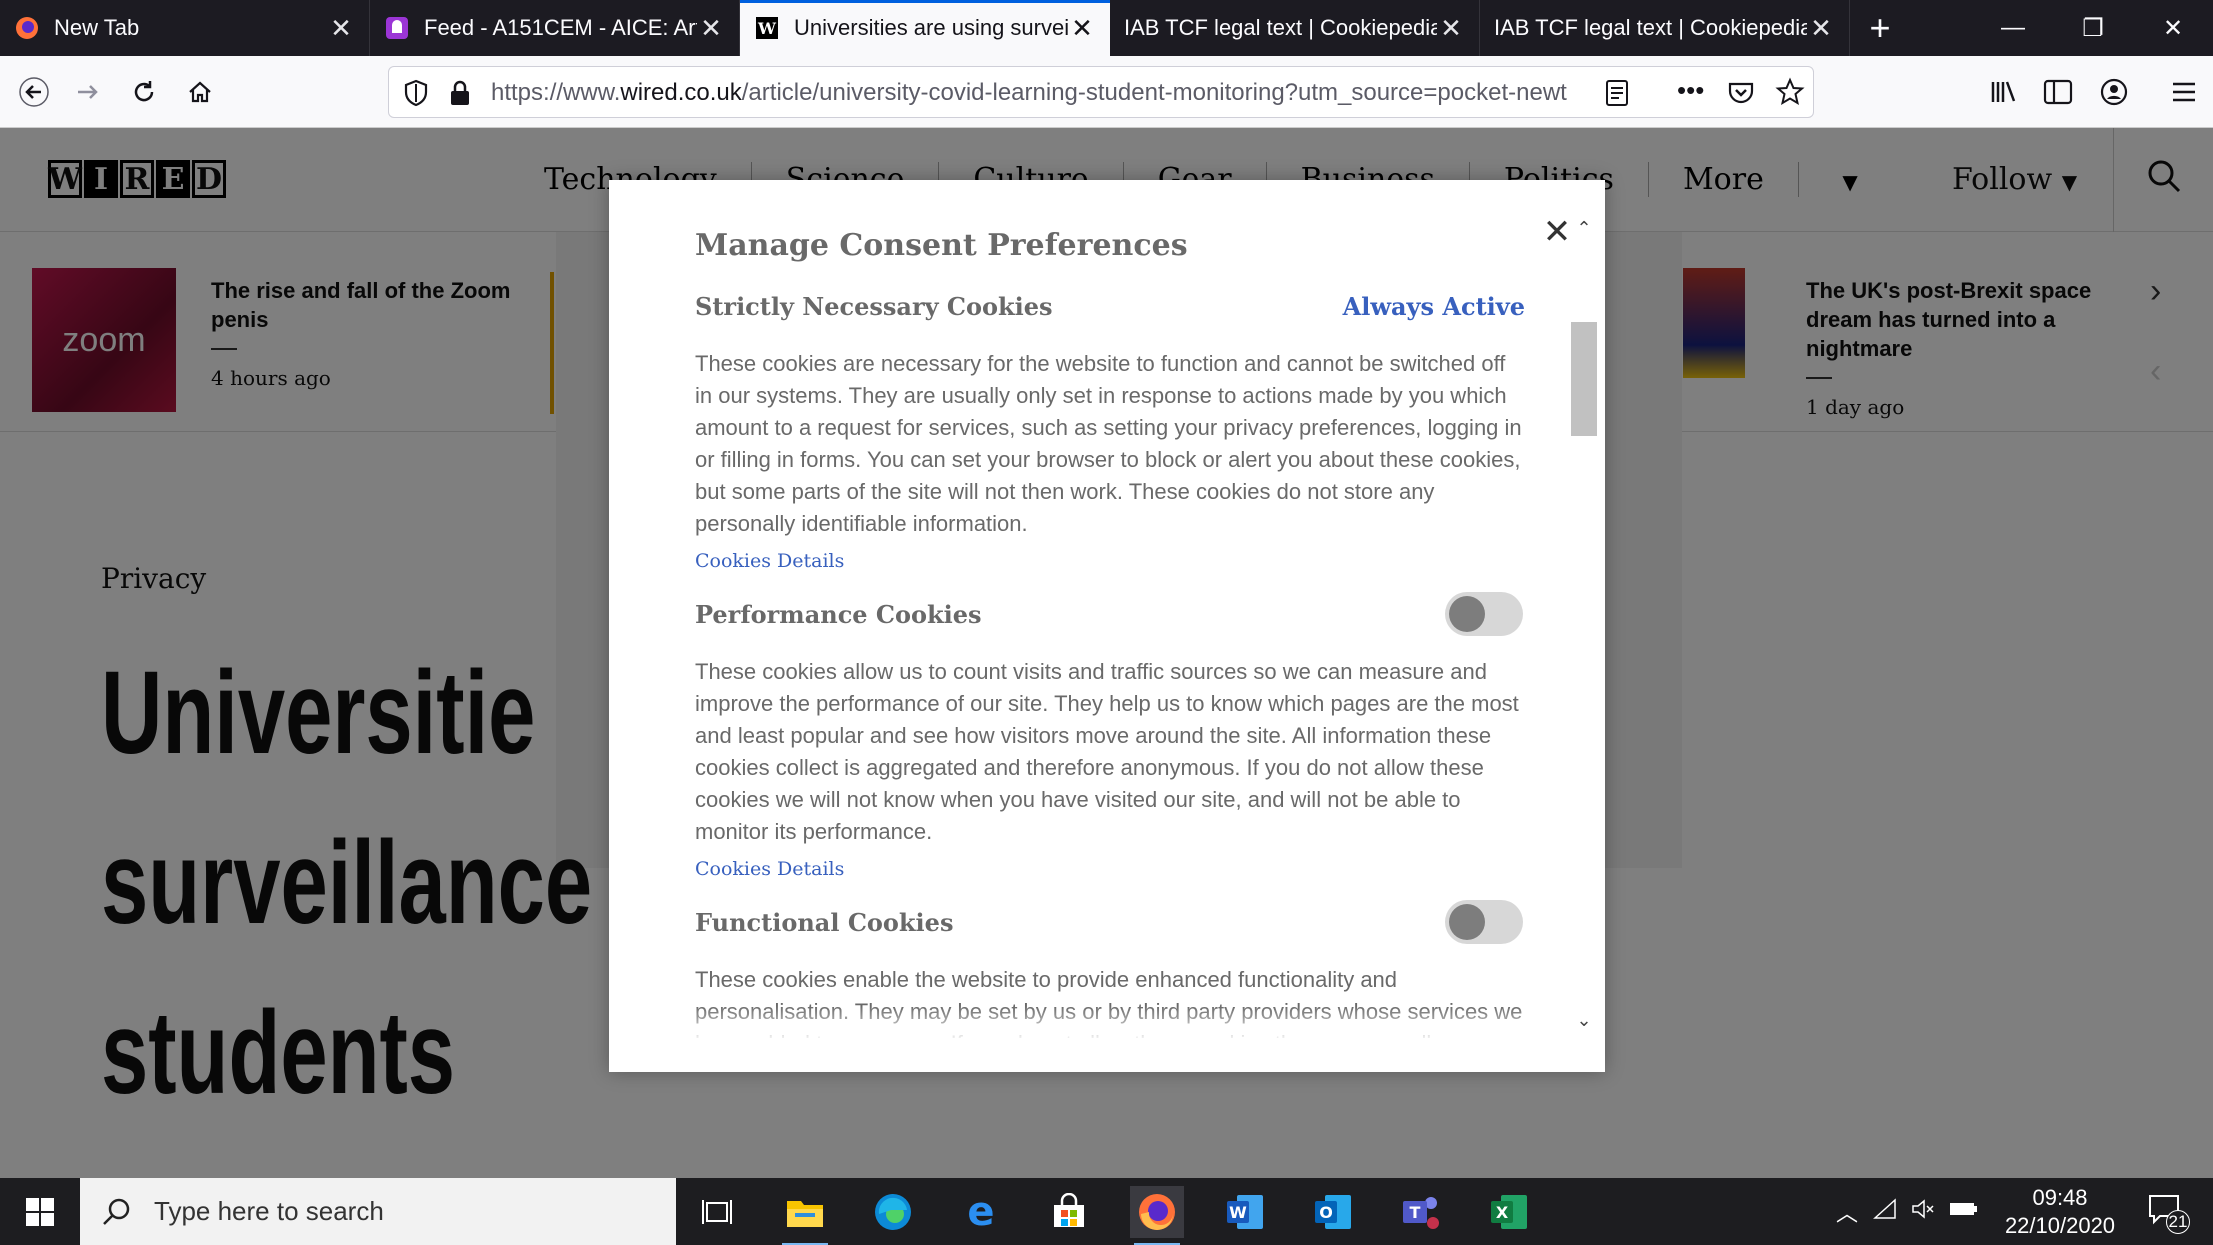 The image size is (2213, 1245). Describe the element at coordinates (893, 1212) in the screenshot. I see `edge-chromium-icon` at that location.